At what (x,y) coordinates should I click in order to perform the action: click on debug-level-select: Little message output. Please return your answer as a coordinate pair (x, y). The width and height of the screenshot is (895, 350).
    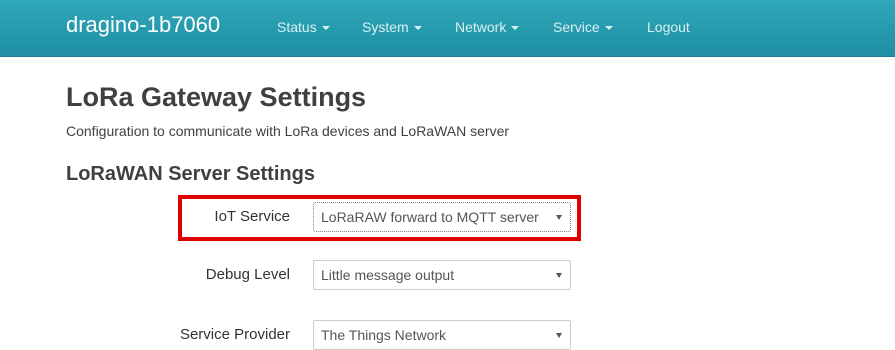
    Looking at the image, I should click on (442, 275).